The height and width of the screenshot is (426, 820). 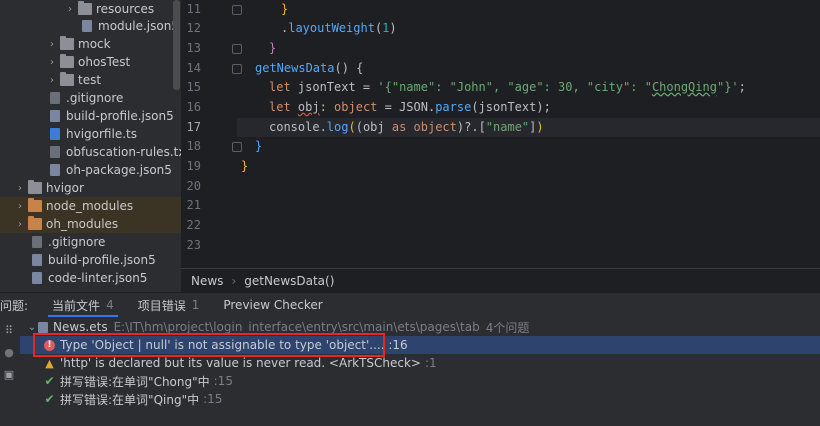 I want to click on tab-preview-checker: Preview Checker, so click(x=272, y=305).